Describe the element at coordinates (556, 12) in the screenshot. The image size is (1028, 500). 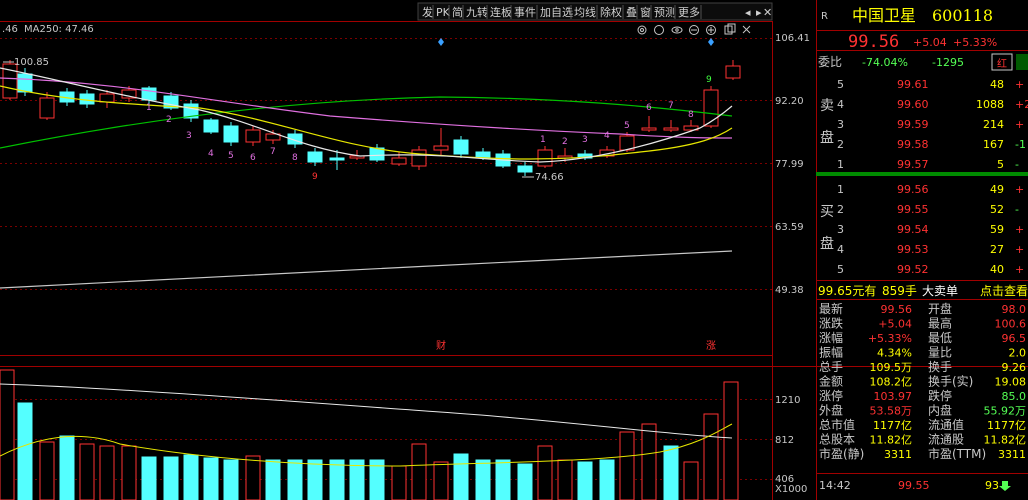
I see `toolbar-button: 加自选` at that location.